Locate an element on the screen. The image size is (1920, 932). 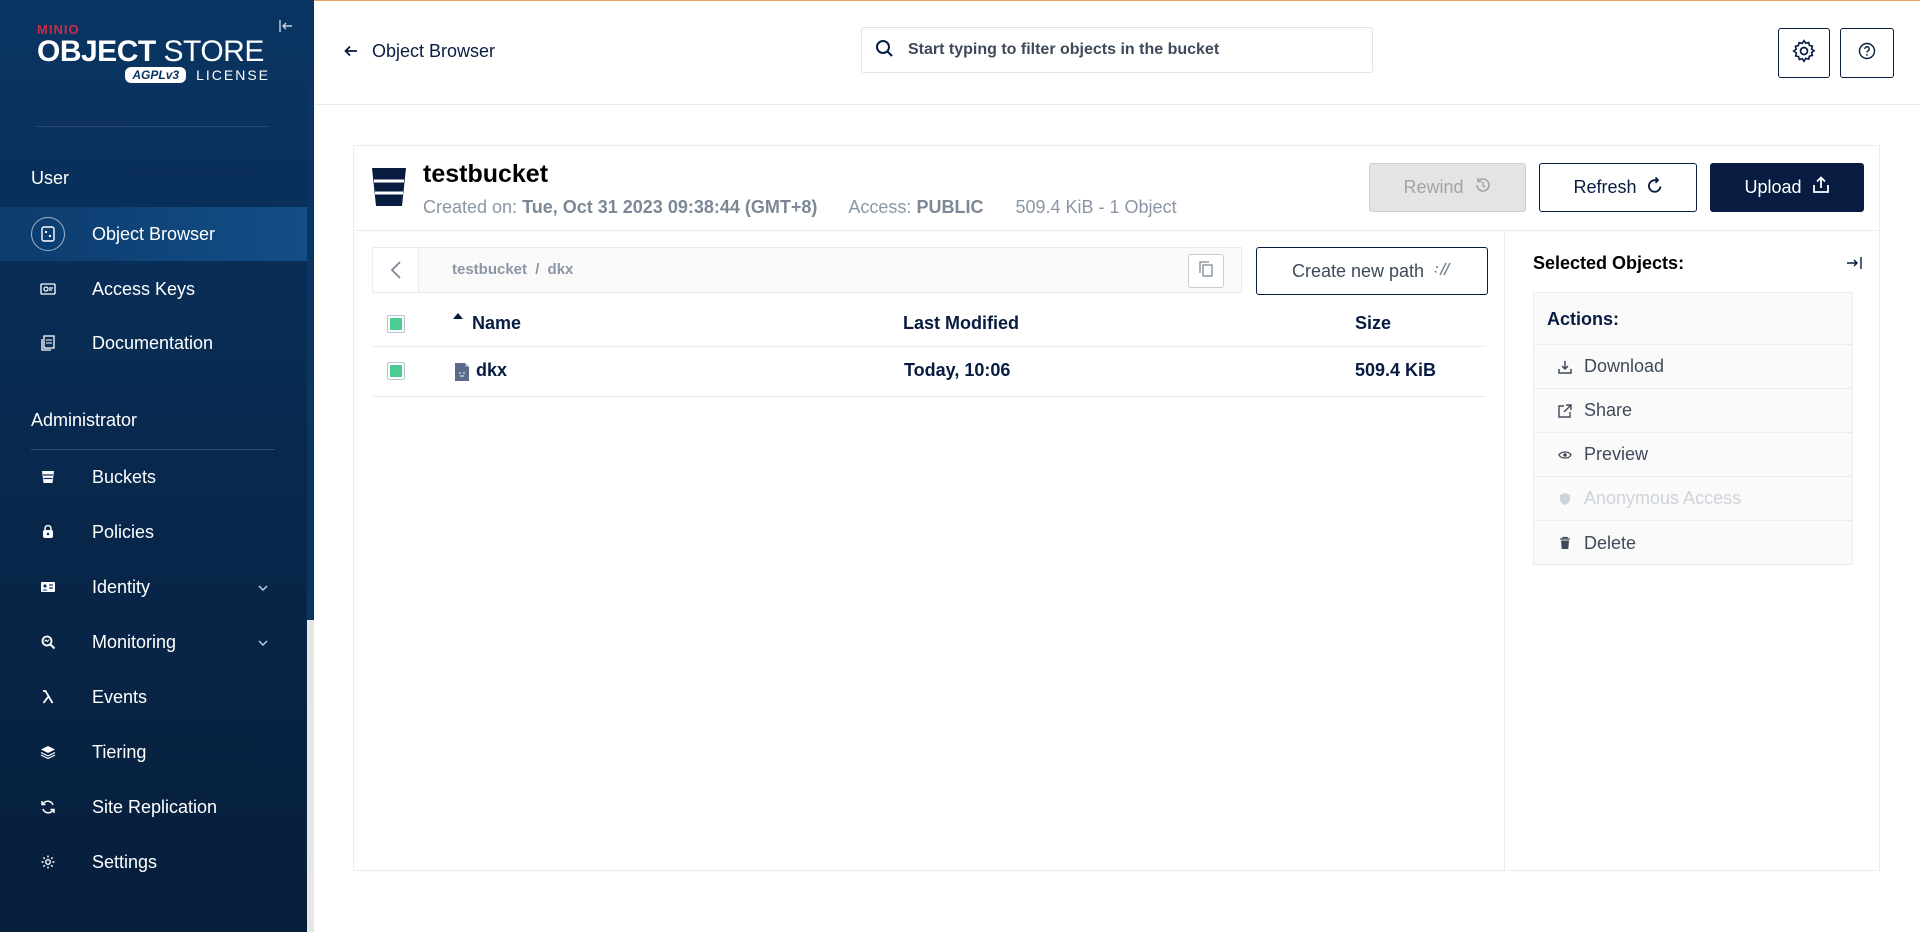
close-panel-icon is located at coordinates (1854, 263).